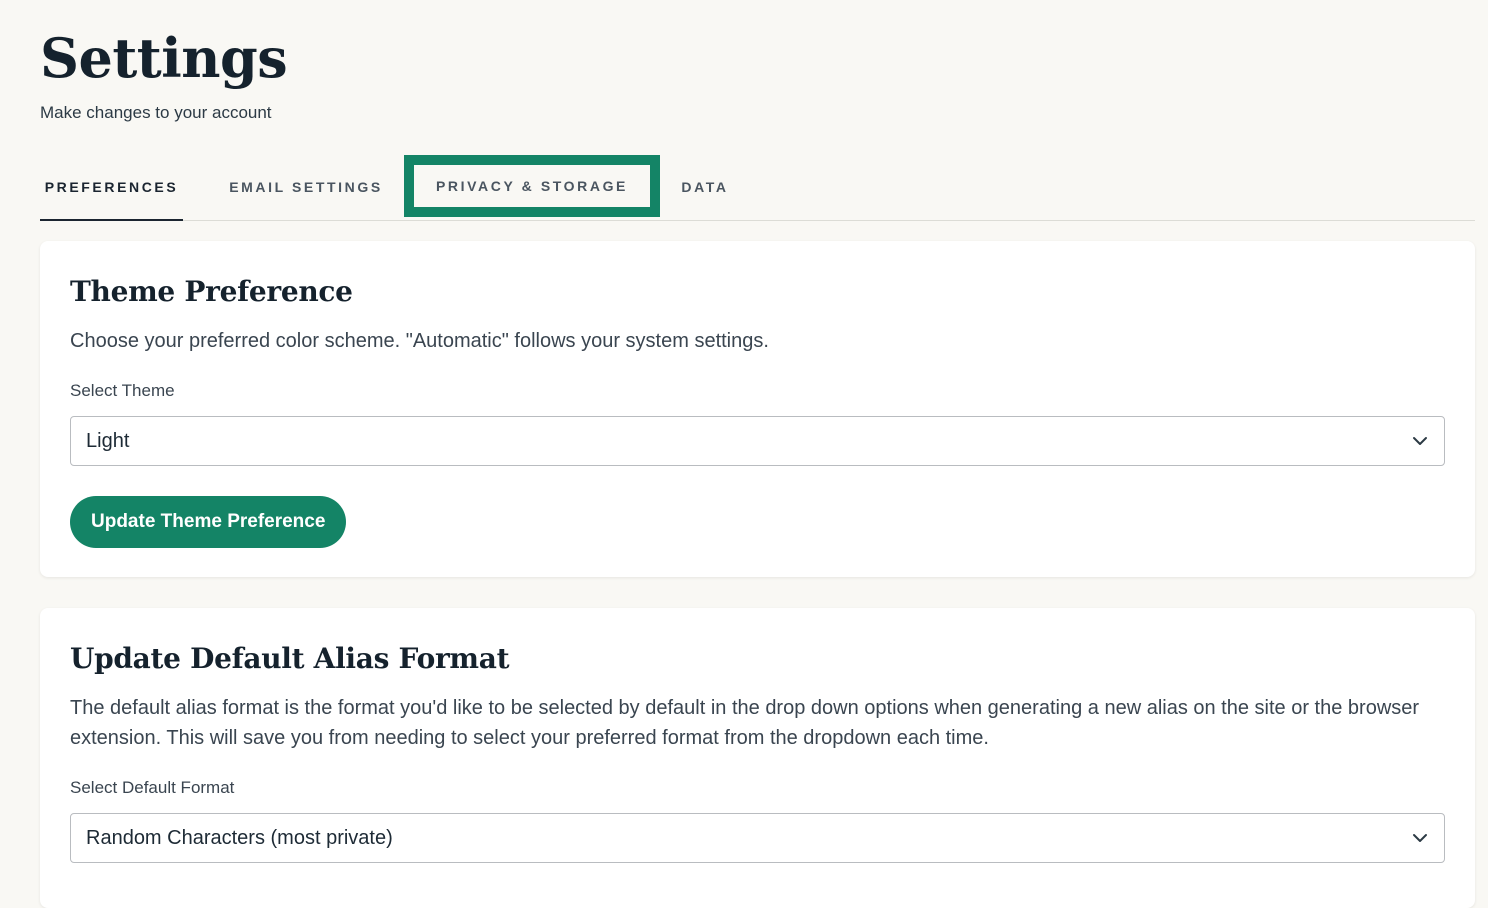  Describe the element at coordinates (757, 441) in the screenshot. I see `theme-select: Light` at that location.